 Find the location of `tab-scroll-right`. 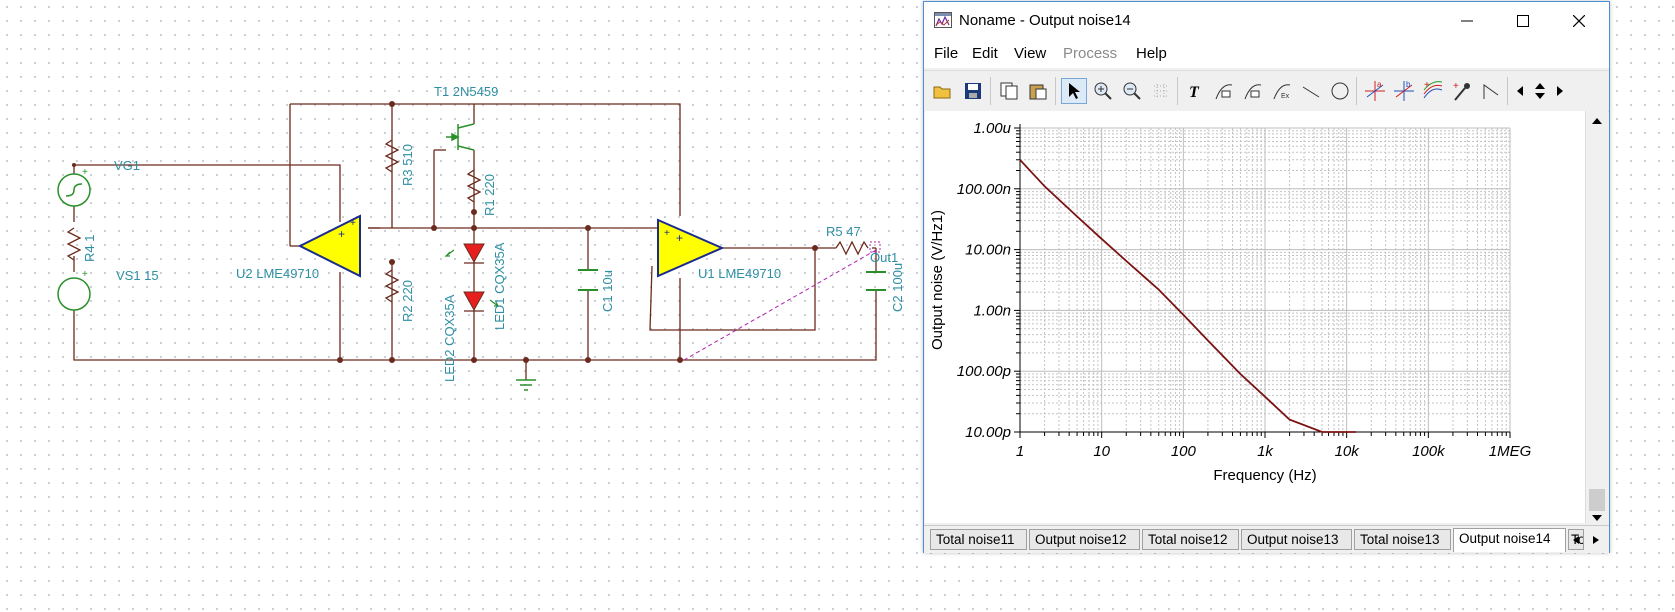

tab-scroll-right is located at coordinates (1596, 540).